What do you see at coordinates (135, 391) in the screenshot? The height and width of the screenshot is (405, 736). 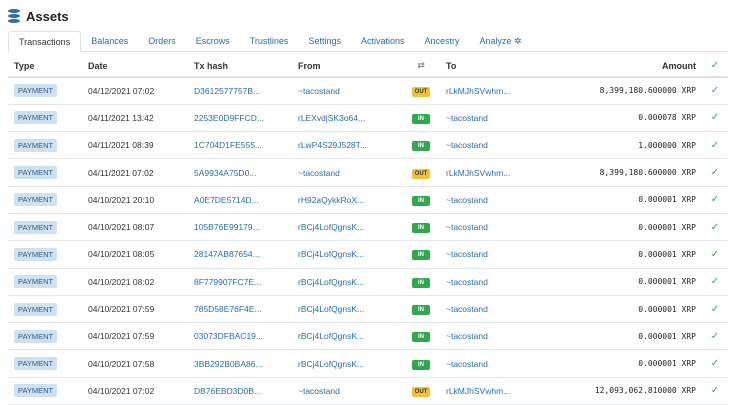 I see `date-cell: 04/10/2021 07:02` at bounding box center [135, 391].